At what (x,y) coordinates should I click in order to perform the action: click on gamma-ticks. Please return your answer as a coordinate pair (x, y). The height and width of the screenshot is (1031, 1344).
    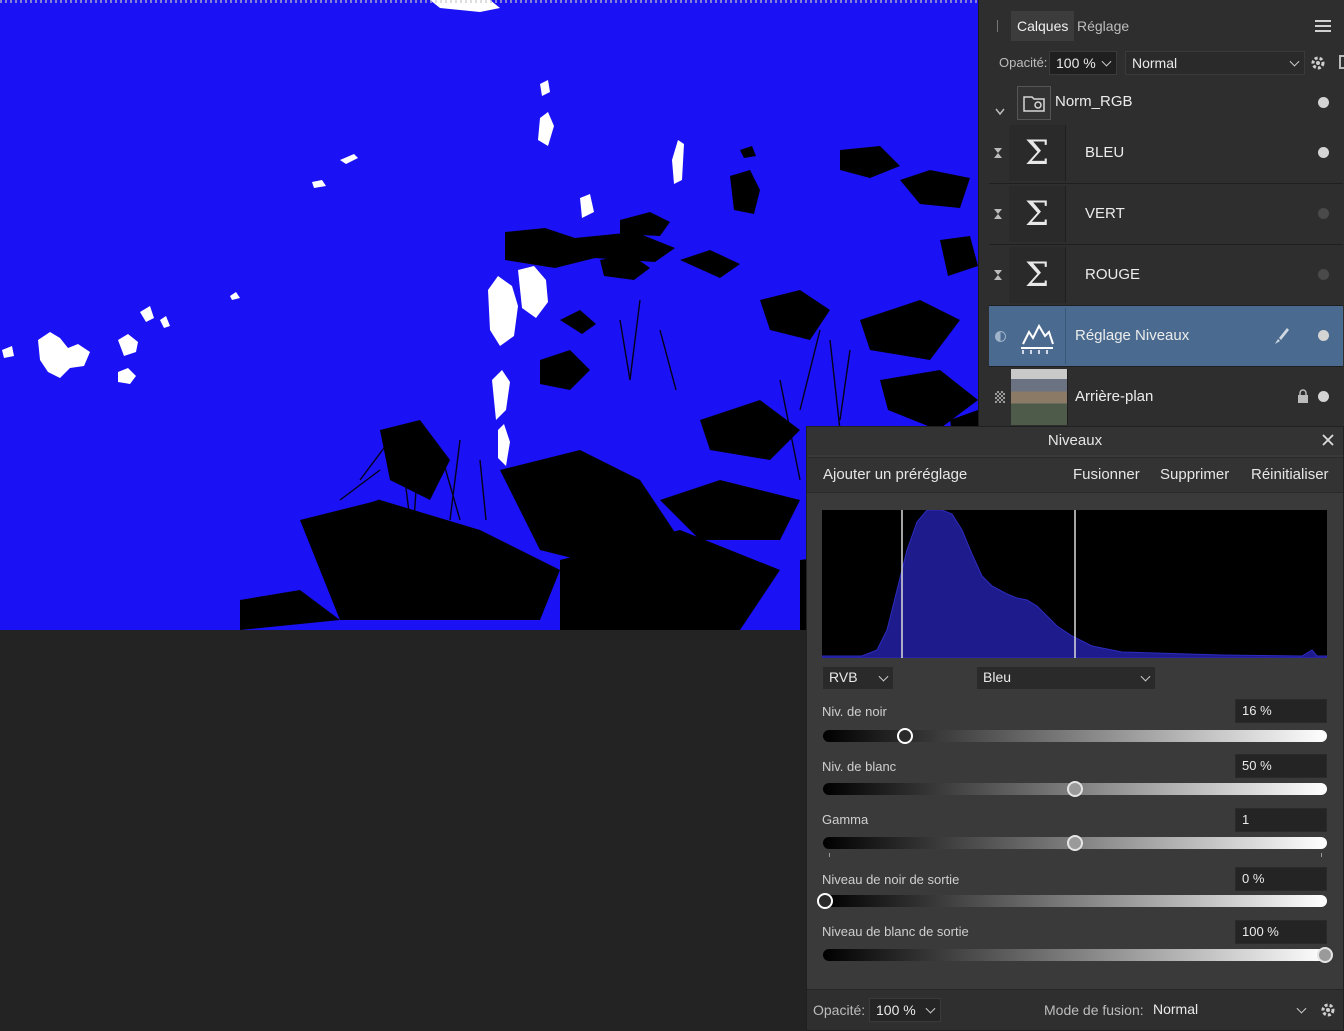
    Looking at the image, I should click on (1075, 855).